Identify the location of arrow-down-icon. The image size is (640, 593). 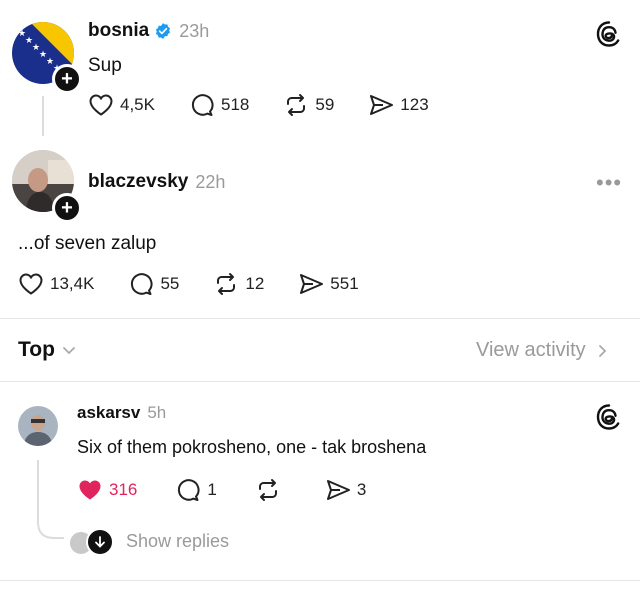
(100, 542).